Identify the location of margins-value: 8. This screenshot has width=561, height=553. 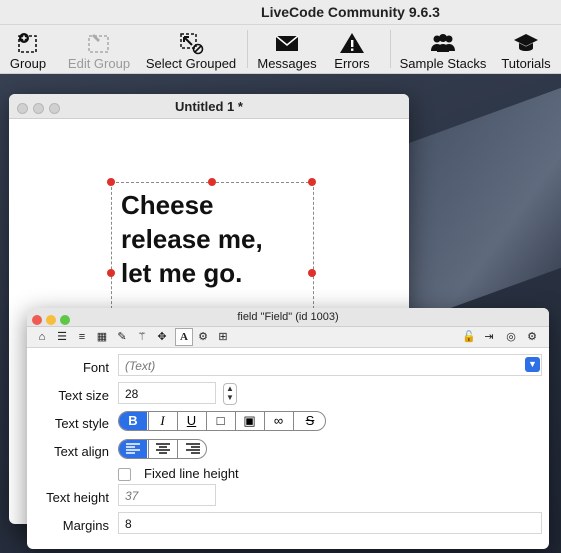
(128, 524).